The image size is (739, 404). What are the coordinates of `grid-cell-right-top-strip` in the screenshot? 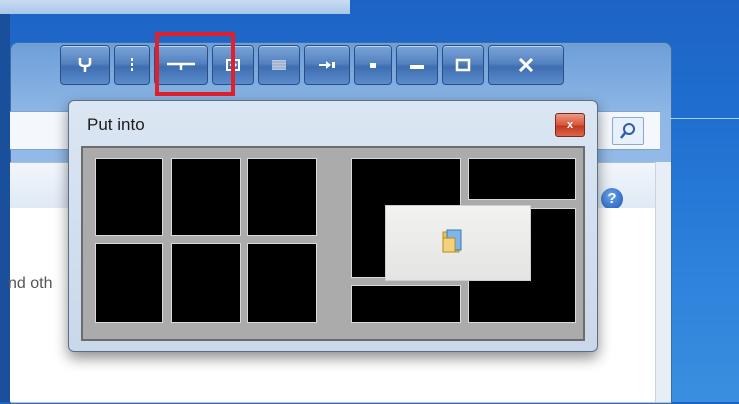 It's located at (522, 179).